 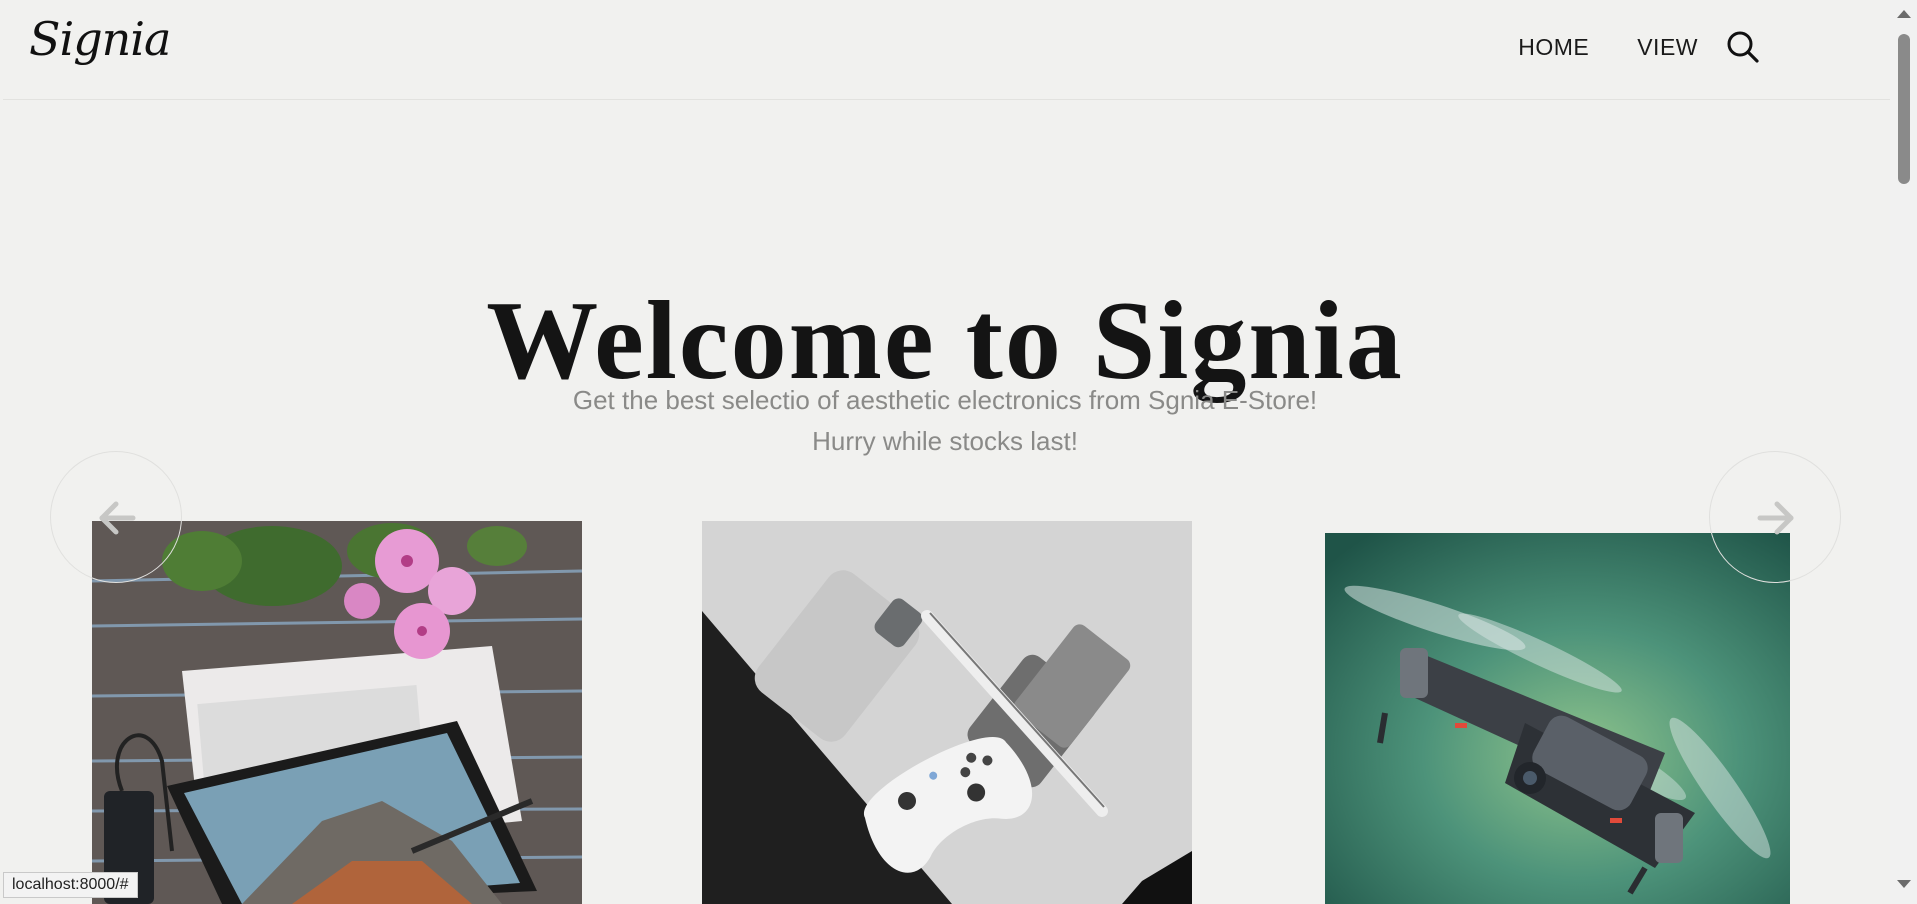 What do you see at coordinates (1904, 14) in the screenshot?
I see `scroll-up-icon` at bounding box center [1904, 14].